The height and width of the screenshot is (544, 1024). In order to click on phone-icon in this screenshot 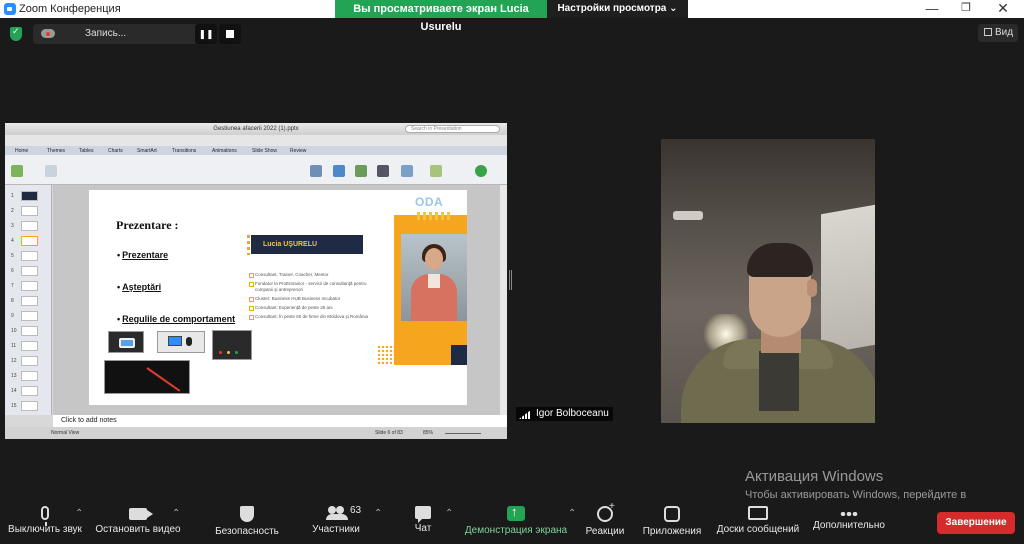, I will do `click(127, 343)`.